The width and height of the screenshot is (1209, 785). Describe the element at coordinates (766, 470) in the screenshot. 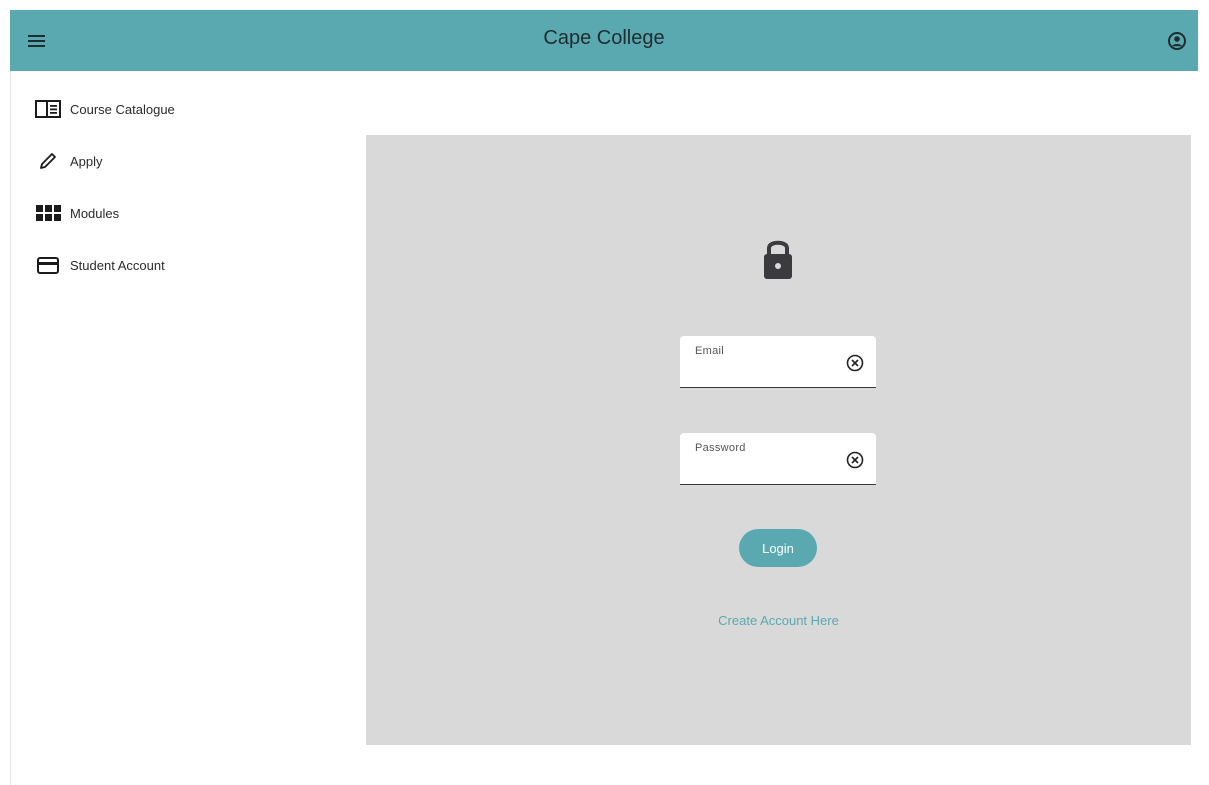

I see `password-input` at that location.